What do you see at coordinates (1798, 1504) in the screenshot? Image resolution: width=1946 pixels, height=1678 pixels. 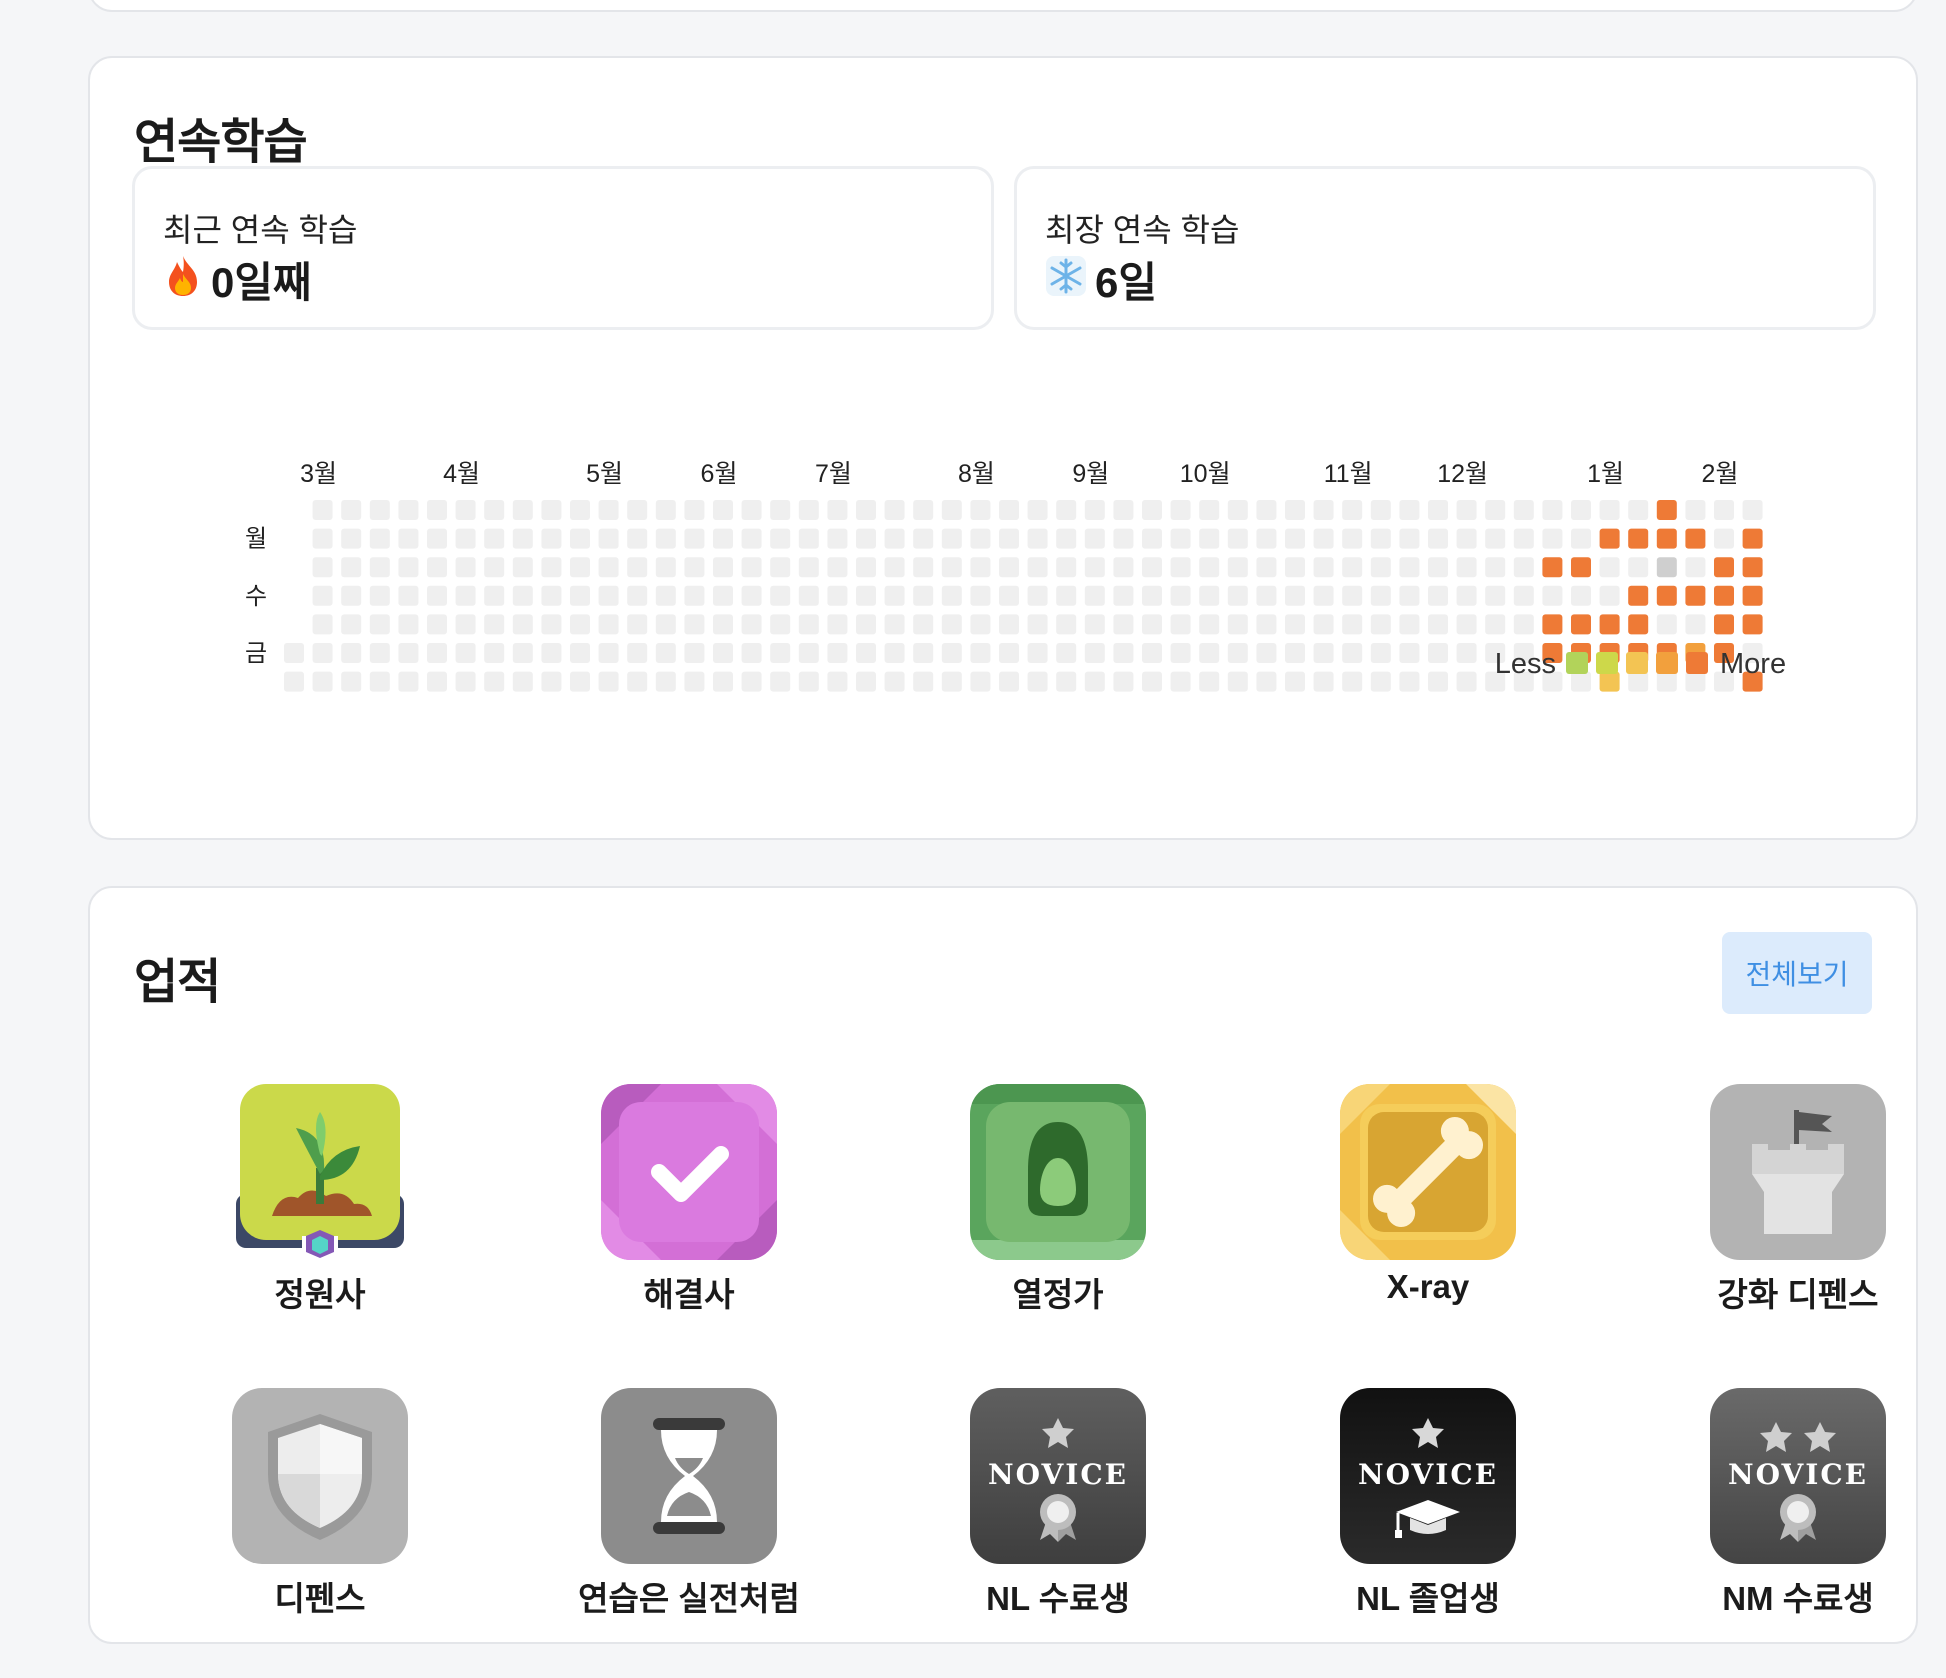 I see `achievement-item: NOVICE NM 수료생` at bounding box center [1798, 1504].